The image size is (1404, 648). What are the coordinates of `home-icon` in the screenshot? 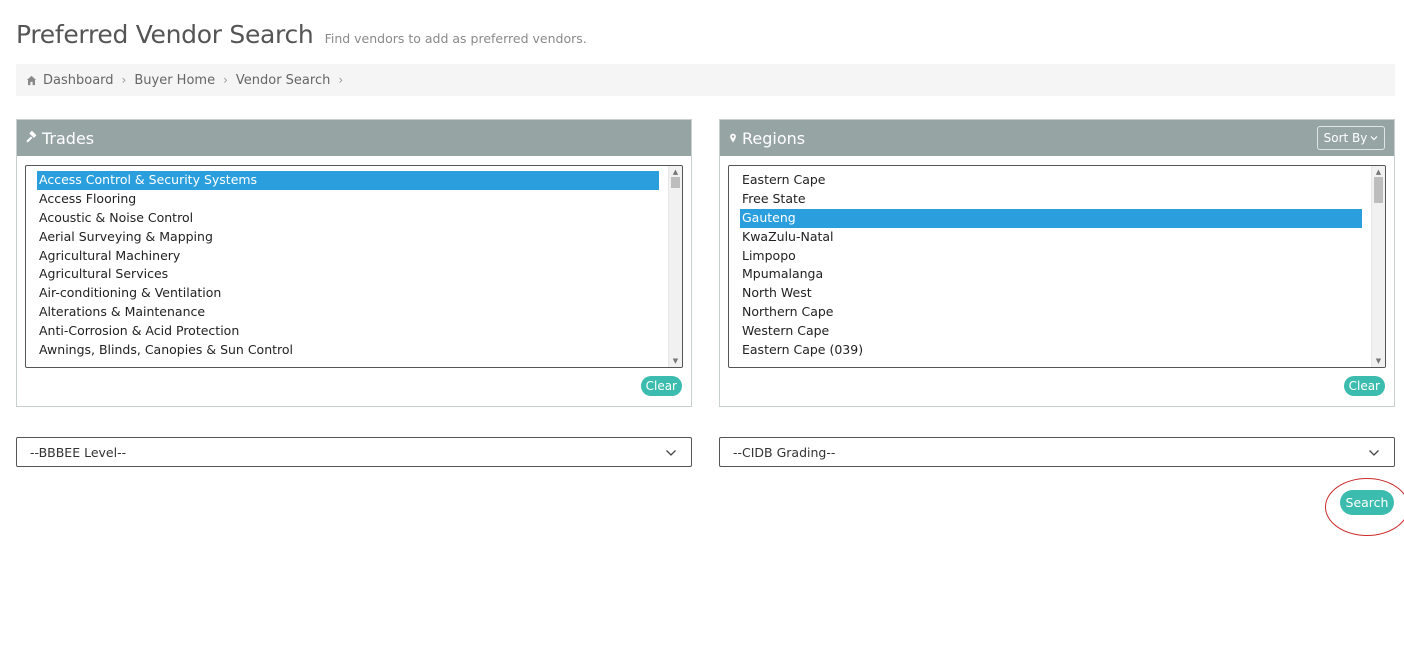 It's located at (31, 80).